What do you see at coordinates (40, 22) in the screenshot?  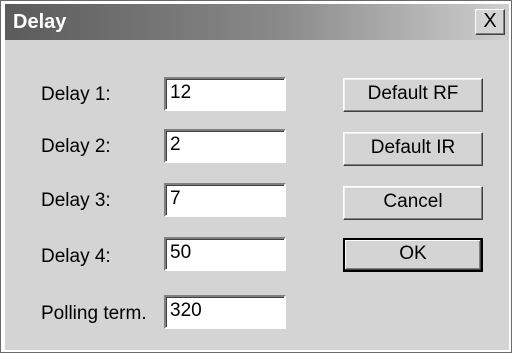 I see `dialog-title: Delay` at bounding box center [40, 22].